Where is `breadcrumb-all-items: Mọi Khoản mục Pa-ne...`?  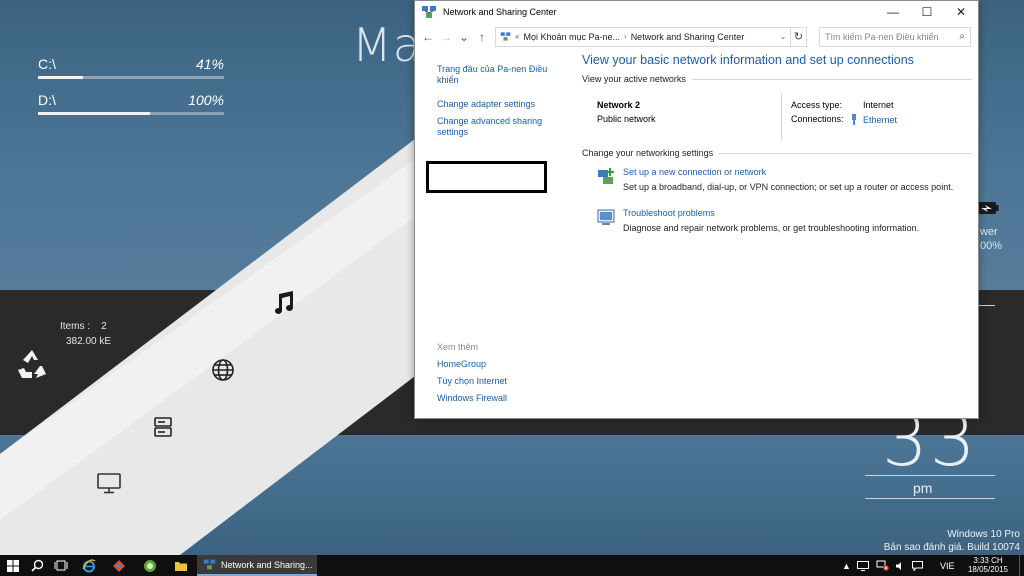 breadcrumb-all-items: Mọi Khoản mục Pa-ne... is located at coordinates (571, 37).